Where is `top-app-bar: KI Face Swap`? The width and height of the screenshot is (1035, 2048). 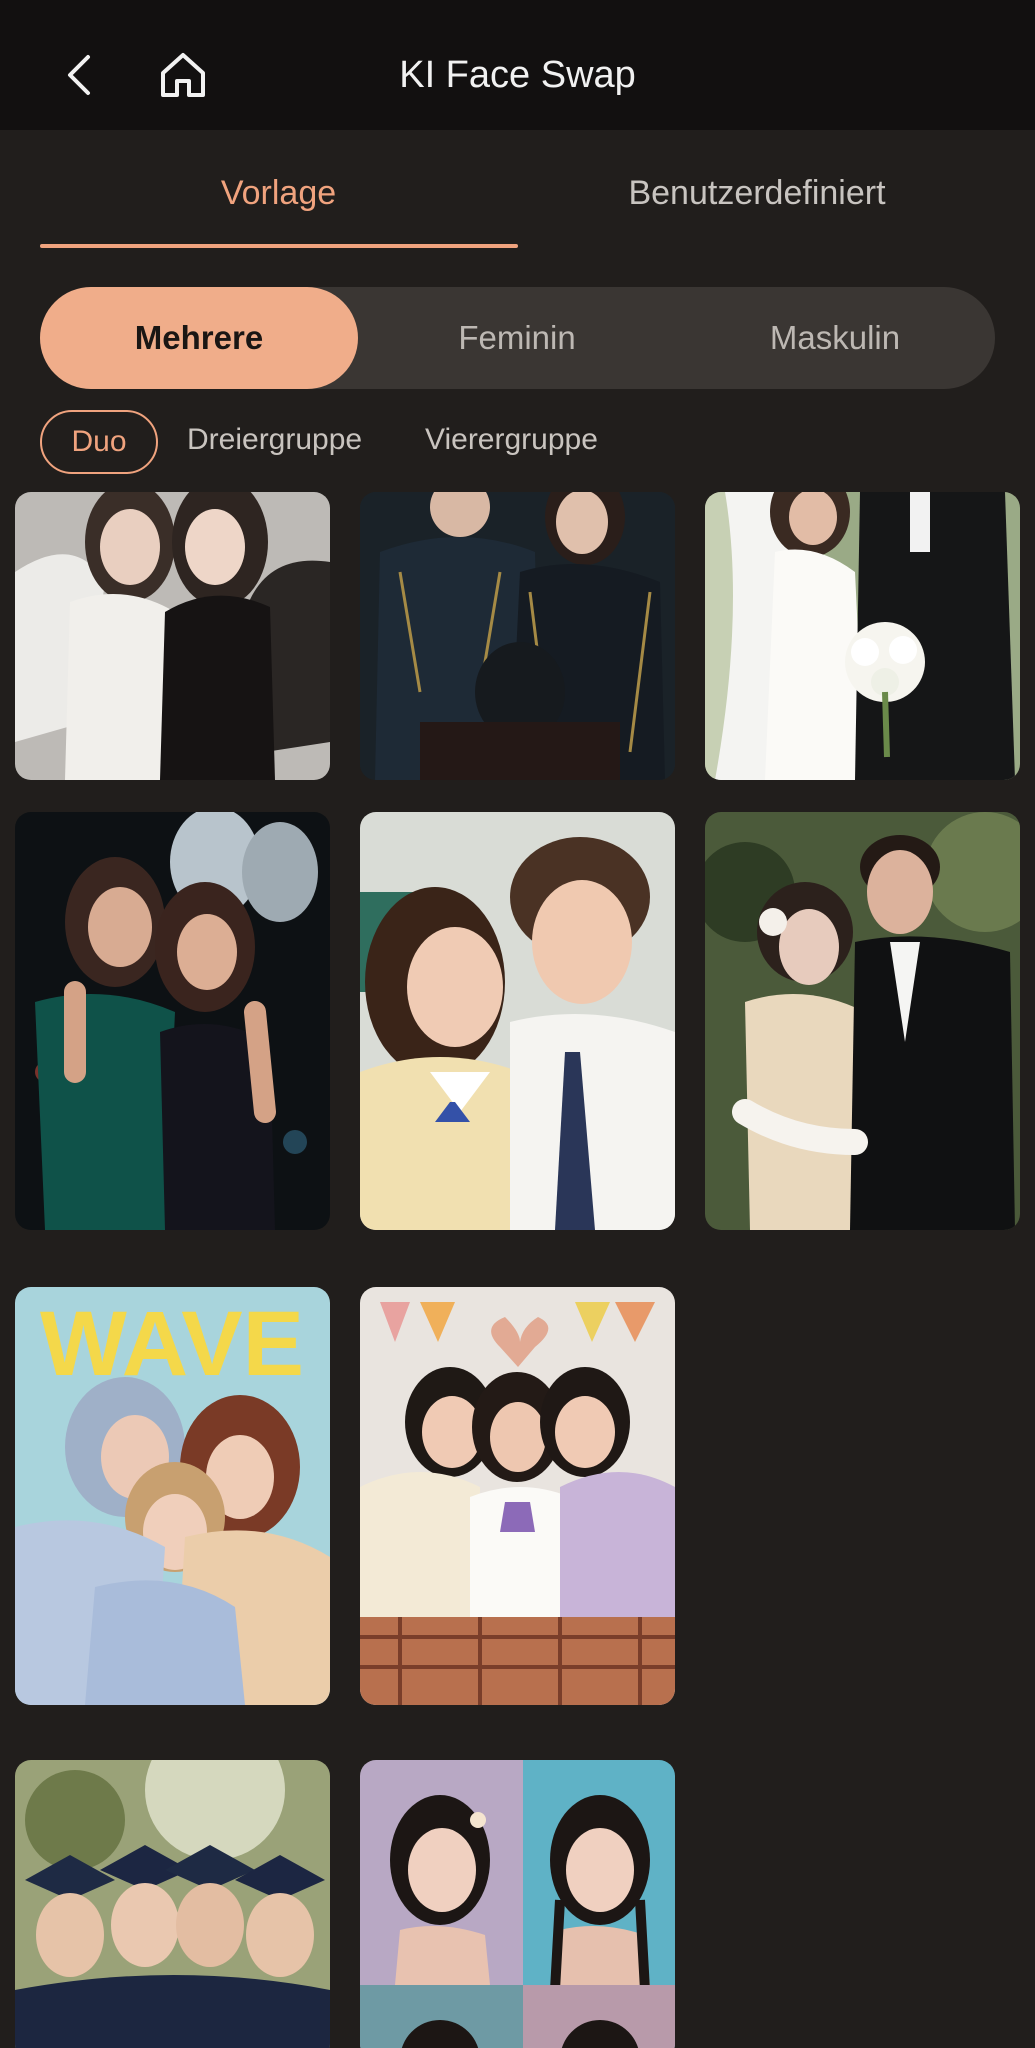 top-app-bar: KI Face Swap is located at coordinates (517, 65).